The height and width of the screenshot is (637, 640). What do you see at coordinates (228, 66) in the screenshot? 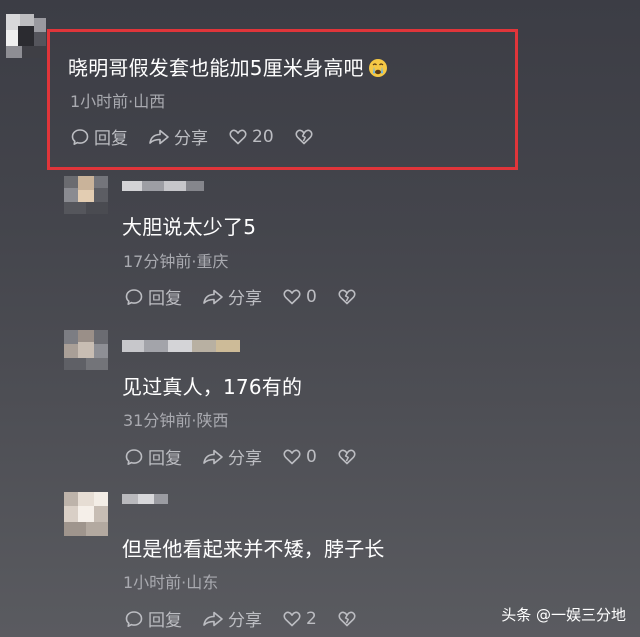
I see `comment-text-main: 晓明哥假发套也能加5厘米身高吧` at bounding box center [228, 66].